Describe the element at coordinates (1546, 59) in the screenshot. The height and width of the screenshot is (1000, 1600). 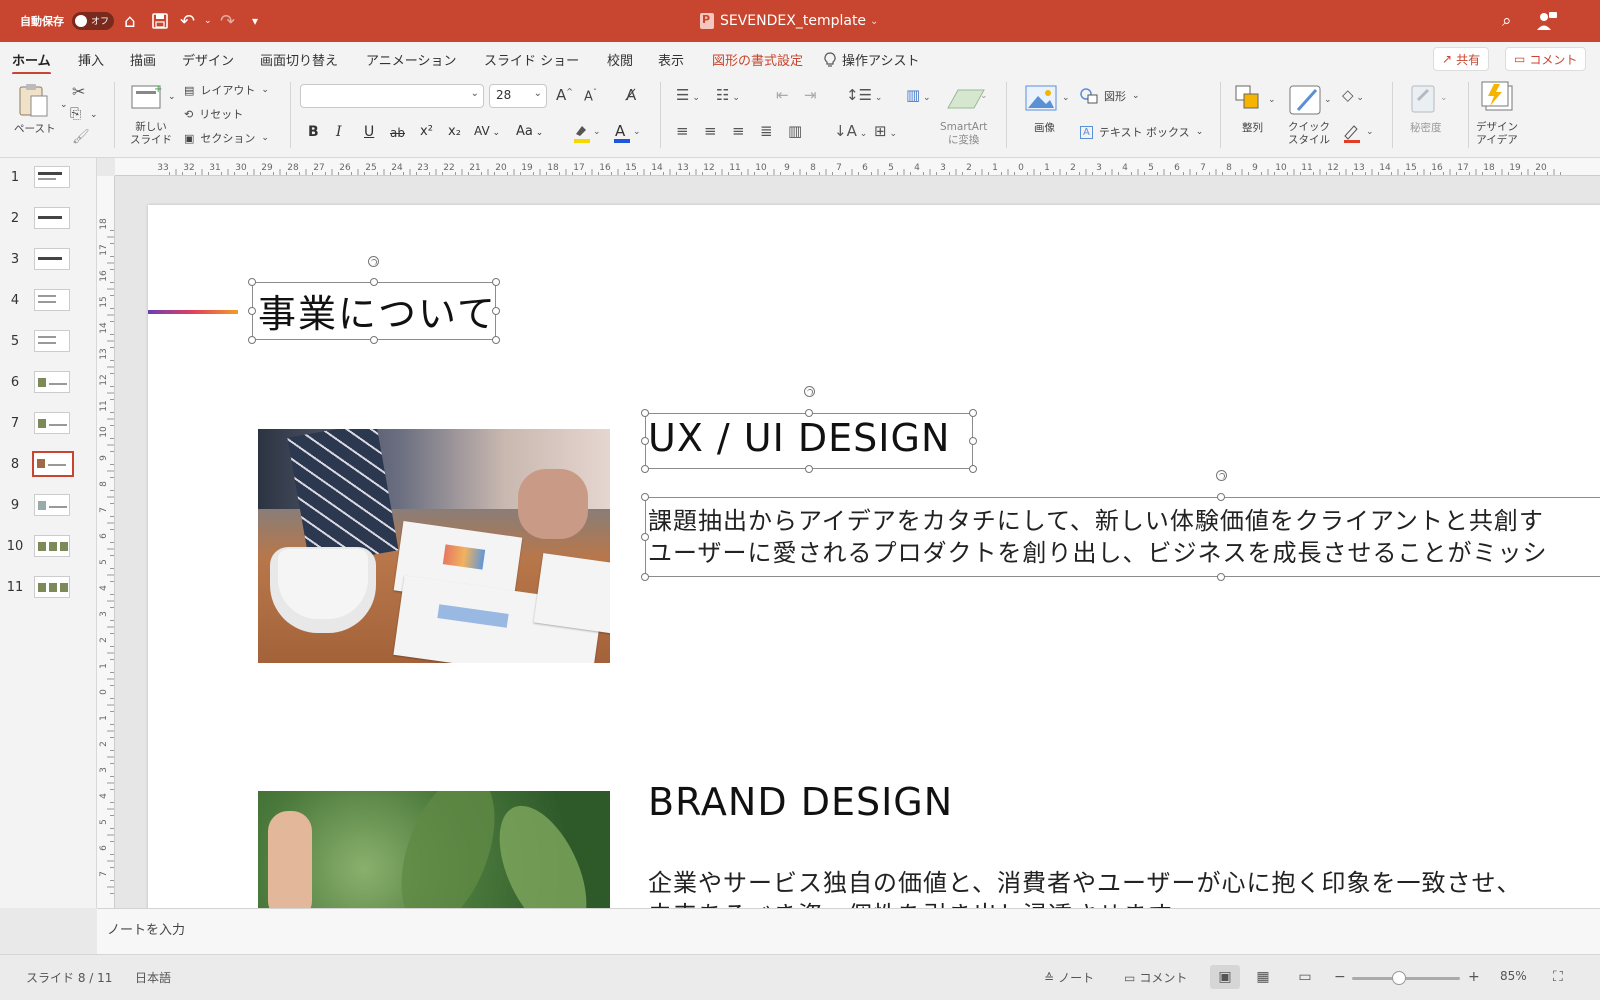
I see `comments-button: ▭ コメント` at that location.